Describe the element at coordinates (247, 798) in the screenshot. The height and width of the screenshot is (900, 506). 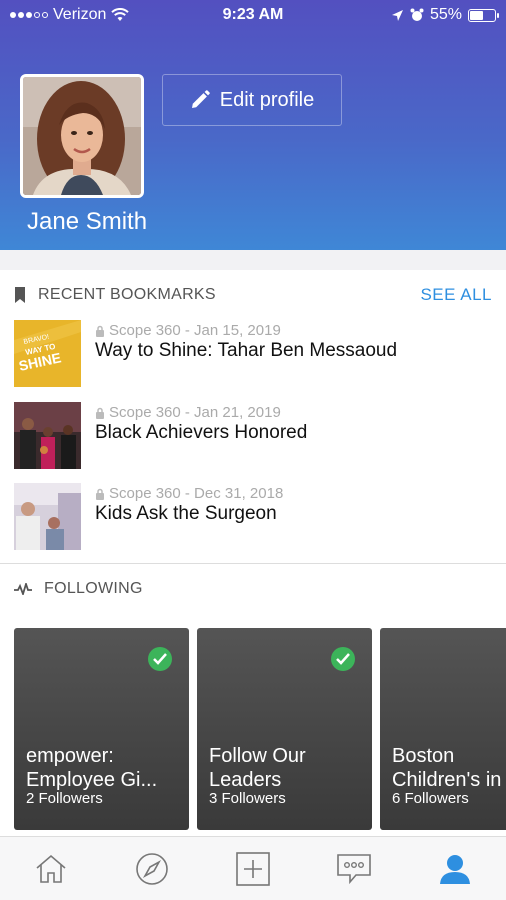
I see `tile-followers: 3 Followers` at that location.